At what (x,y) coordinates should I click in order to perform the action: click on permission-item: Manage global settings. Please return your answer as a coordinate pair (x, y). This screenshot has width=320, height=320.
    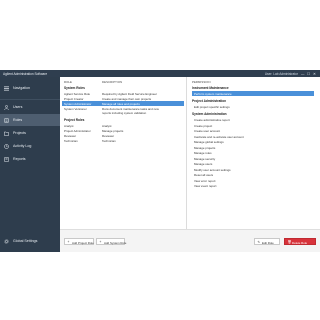
    Looking at the image, I should click on (253, 141).